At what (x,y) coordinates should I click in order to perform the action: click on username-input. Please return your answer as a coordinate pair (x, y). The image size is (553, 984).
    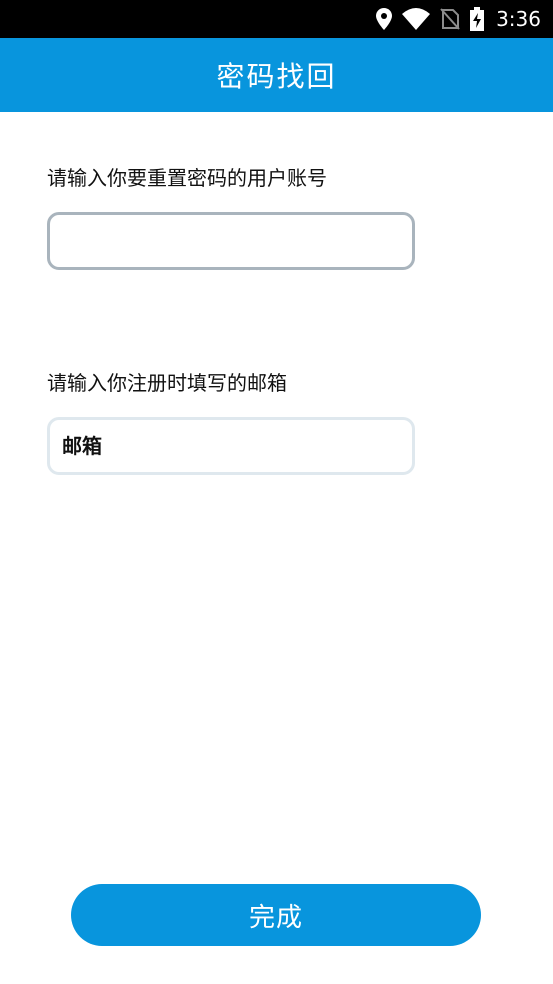
    Looking at the image, I should click on (231, 241).